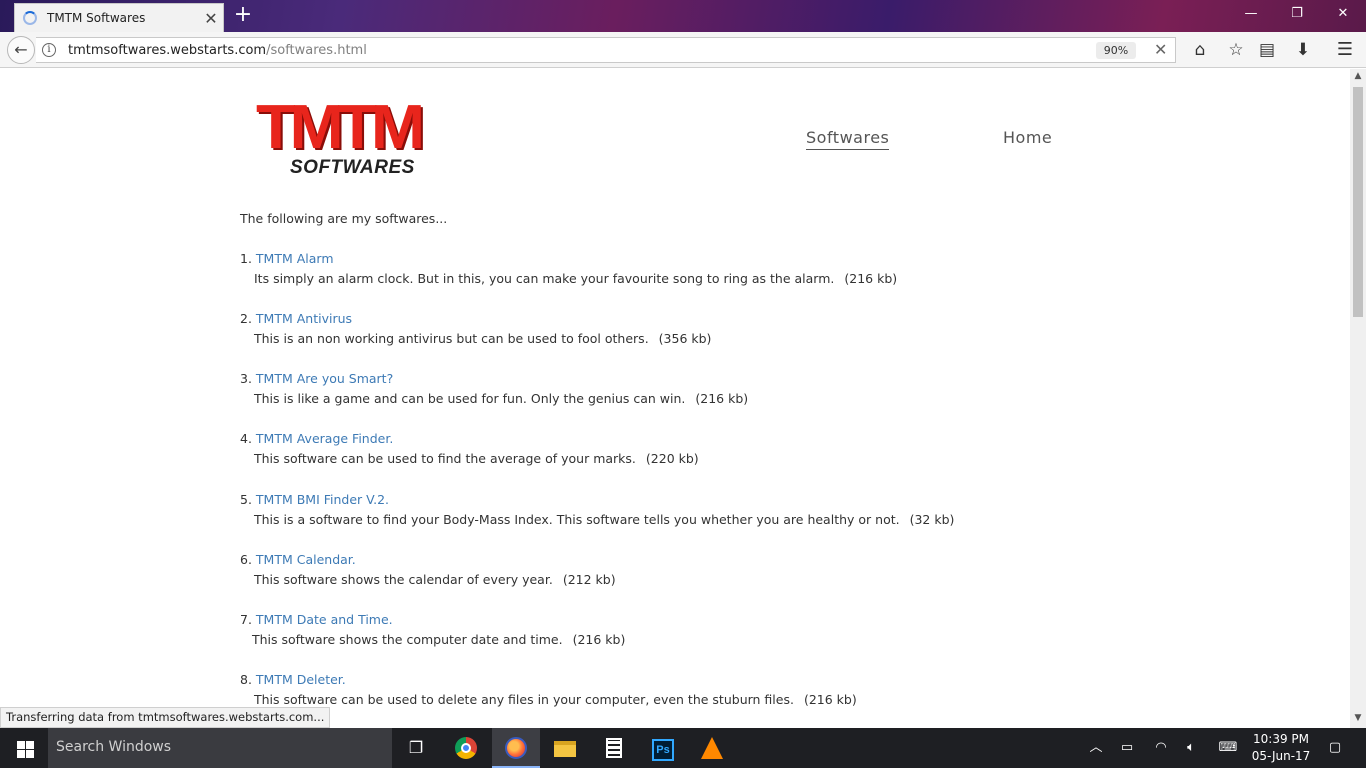  I want to click on software-link: TMTM Deleter., so click(301, 679).